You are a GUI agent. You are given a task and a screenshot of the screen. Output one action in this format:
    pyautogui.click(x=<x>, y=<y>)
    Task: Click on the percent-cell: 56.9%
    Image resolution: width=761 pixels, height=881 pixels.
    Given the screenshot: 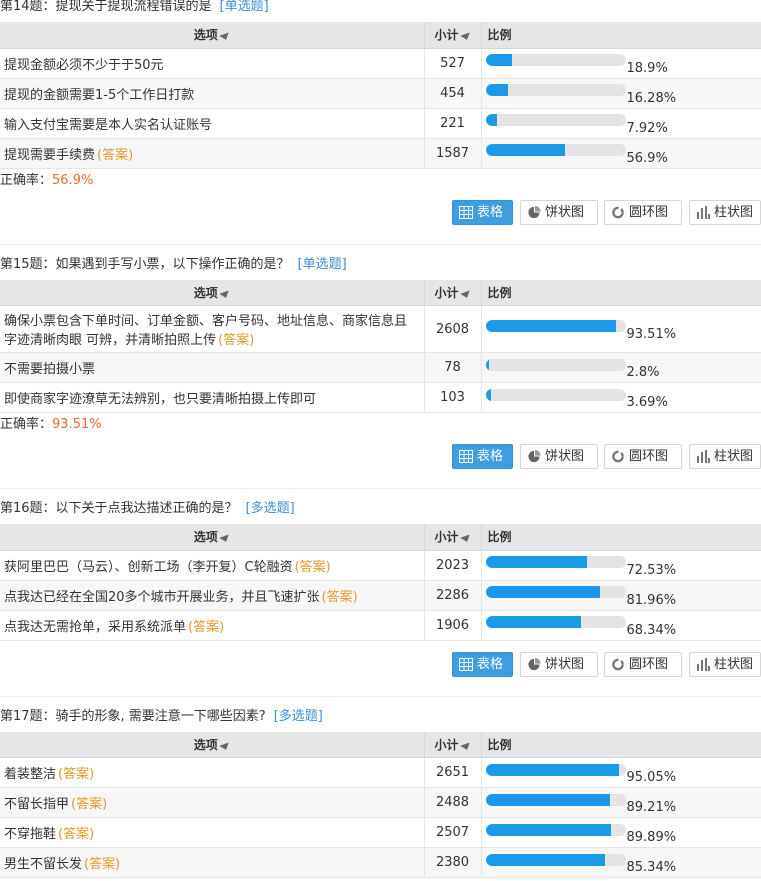 What is the action you would take?
    pyautogui.click(x=621, y=153)
    